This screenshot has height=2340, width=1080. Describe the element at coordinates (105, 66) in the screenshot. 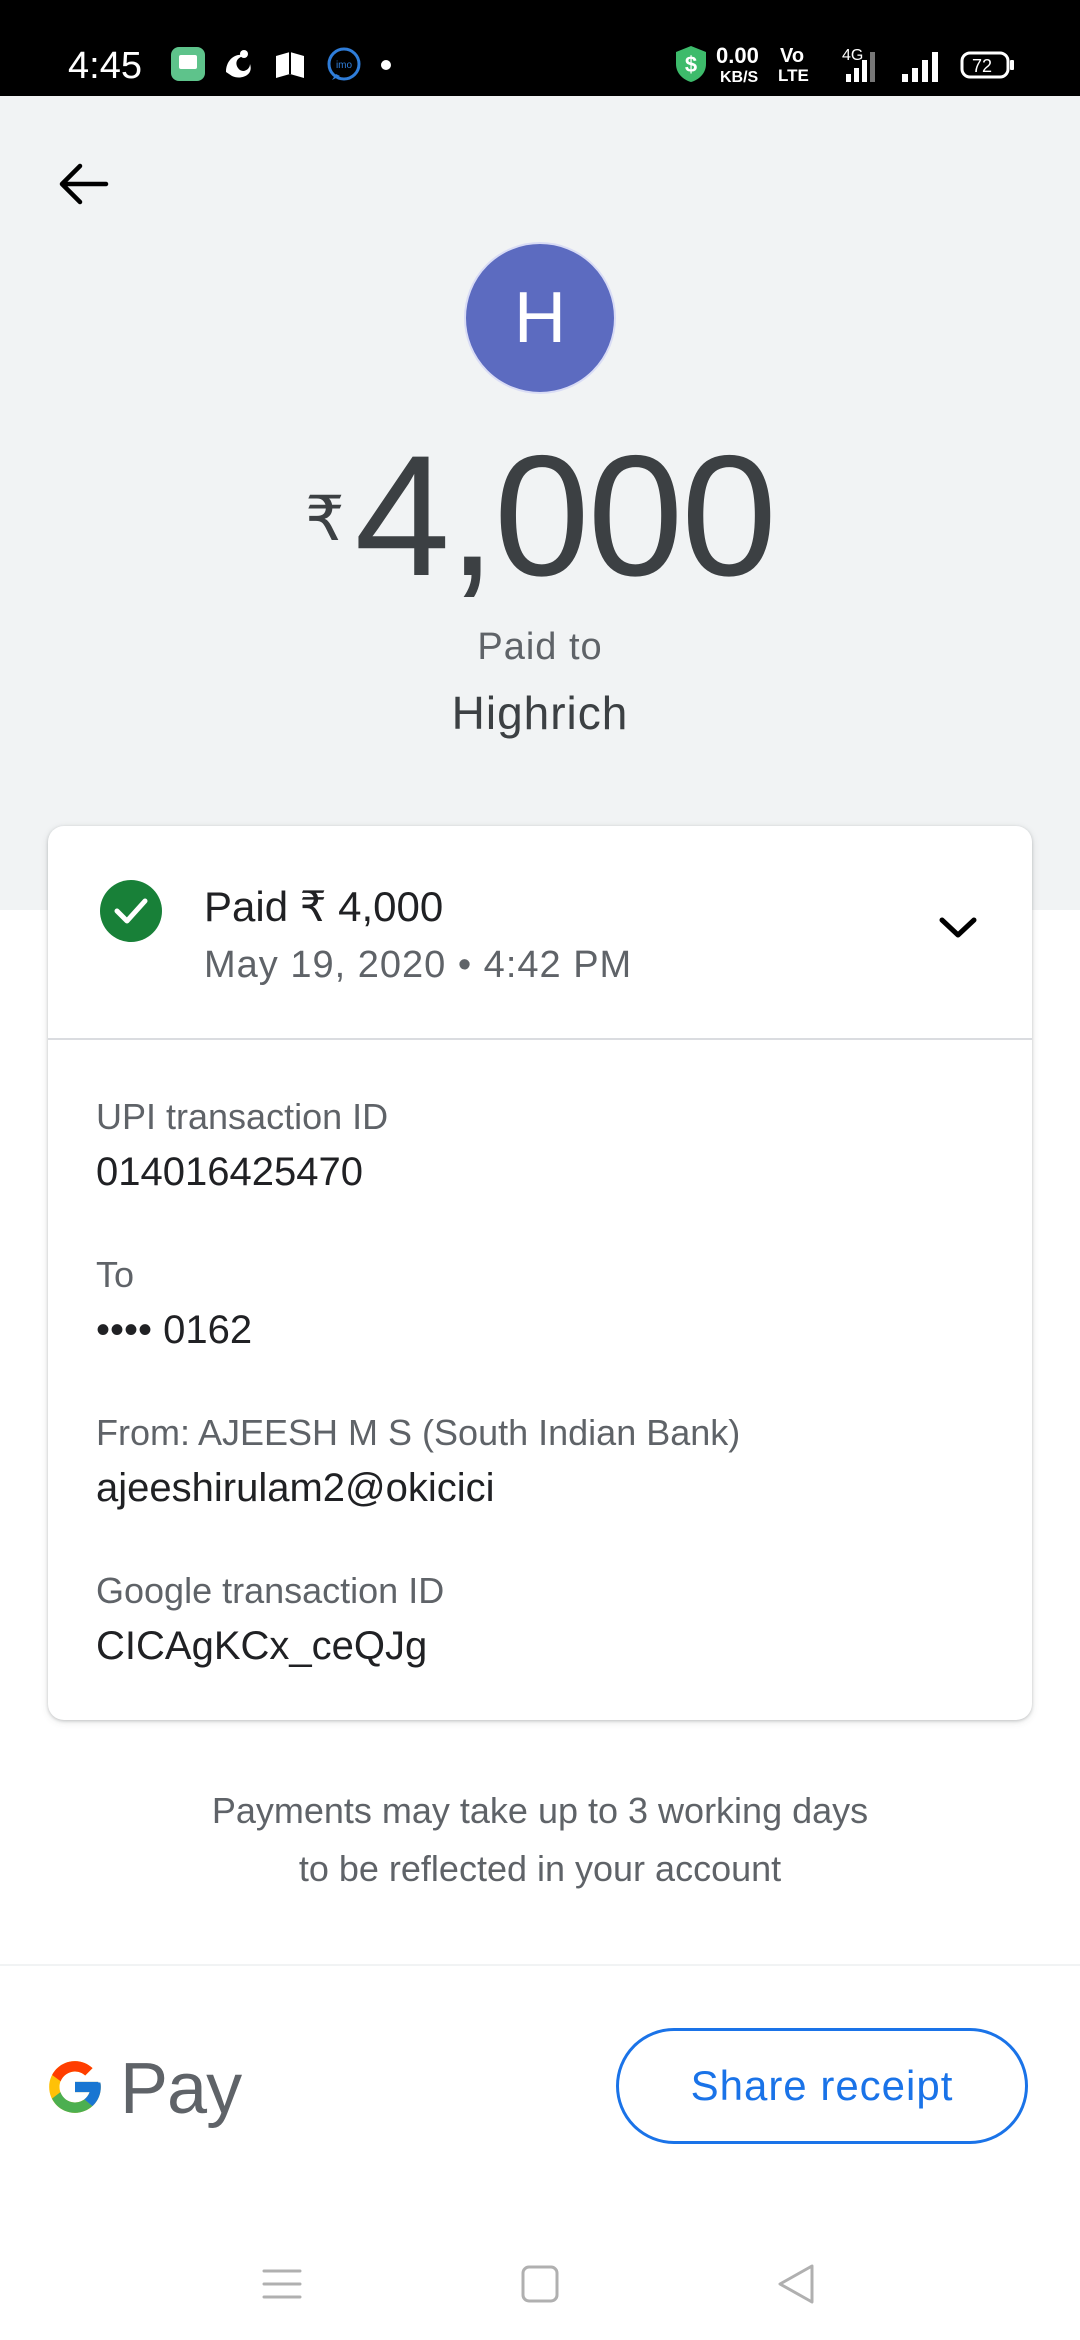

I see `status-time: 4:45` at that location.